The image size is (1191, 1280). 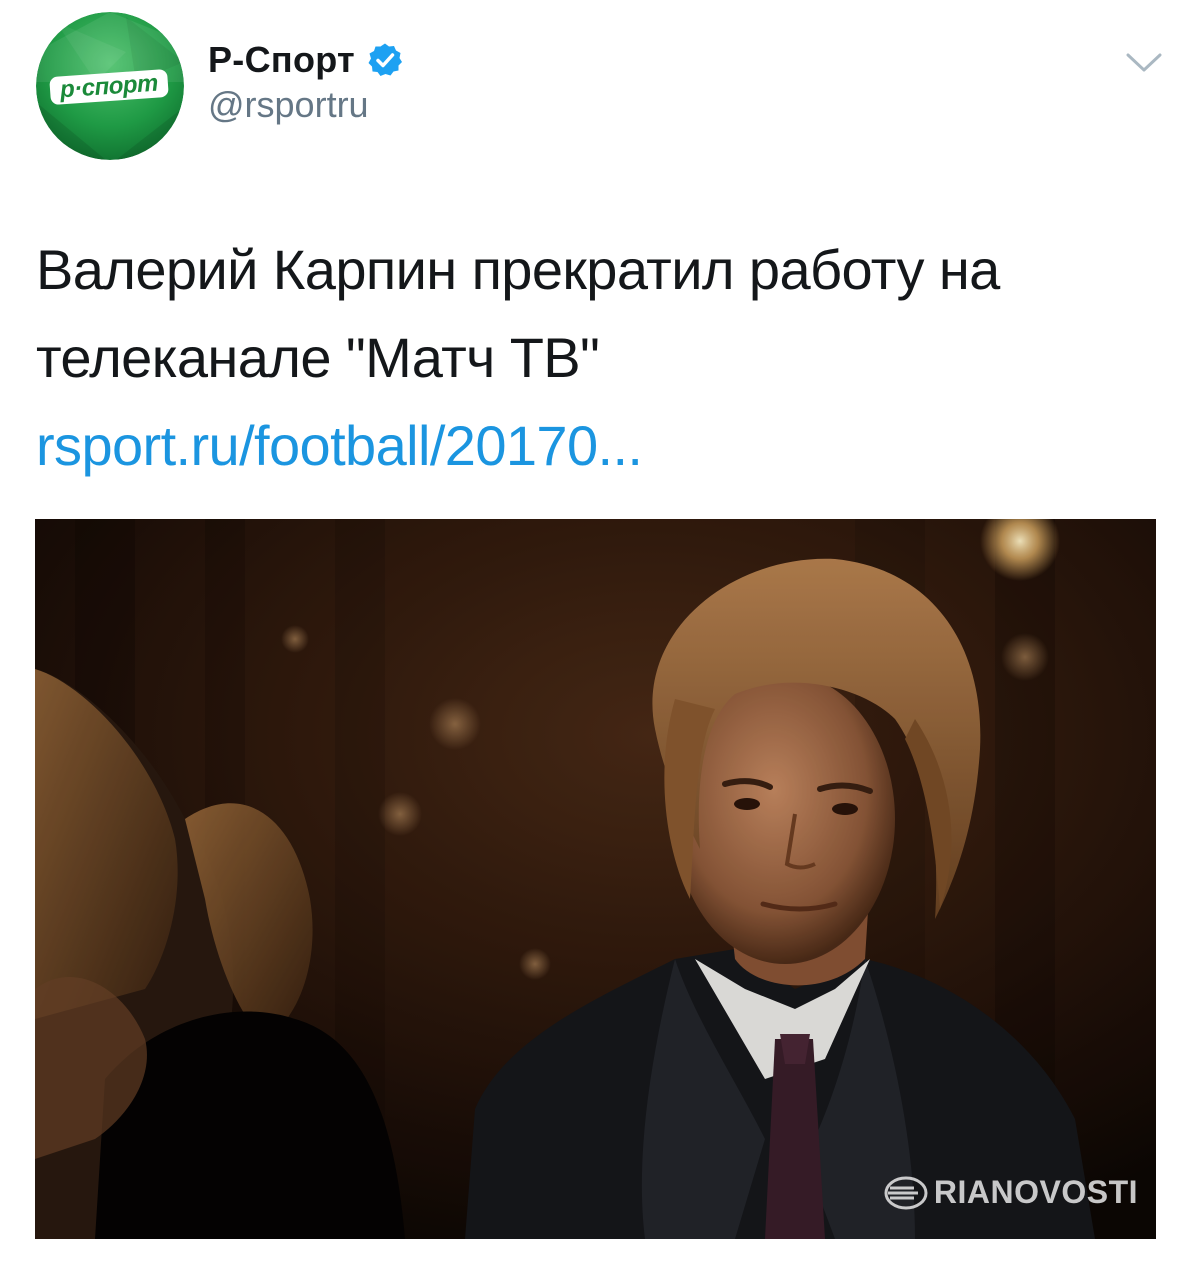 I want to click on photo-watermark: RIANOVOSTI, so click(x=1011, y=1192).